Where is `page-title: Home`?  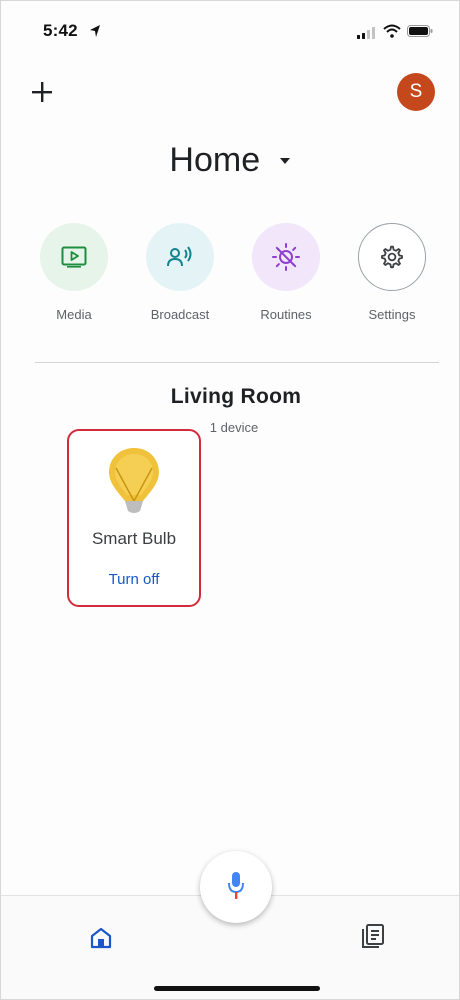 page-title: Home is located at coordinates (214, 160).